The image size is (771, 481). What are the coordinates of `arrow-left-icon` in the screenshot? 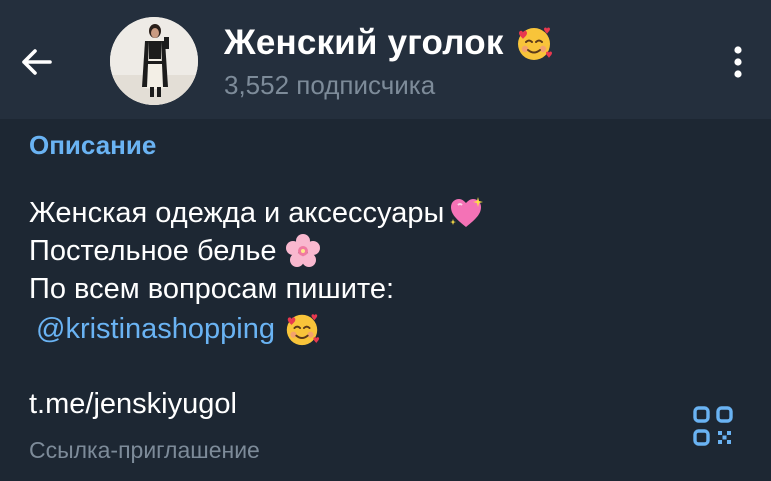 It's located at (37, 62).